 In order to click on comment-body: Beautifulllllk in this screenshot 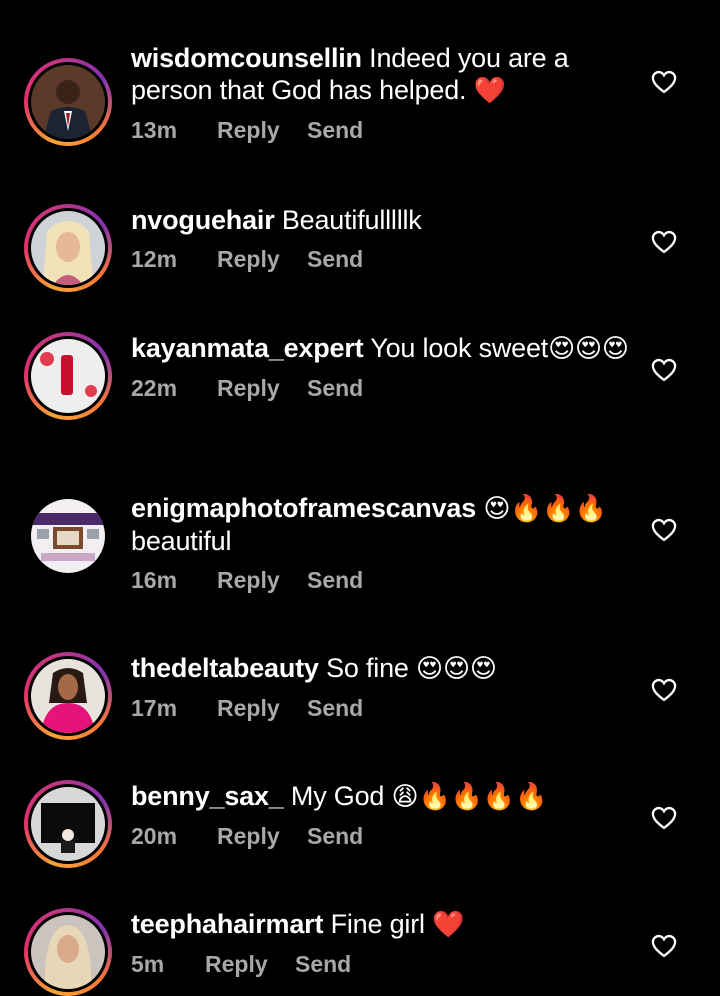, I will do `click(351, 220)`.